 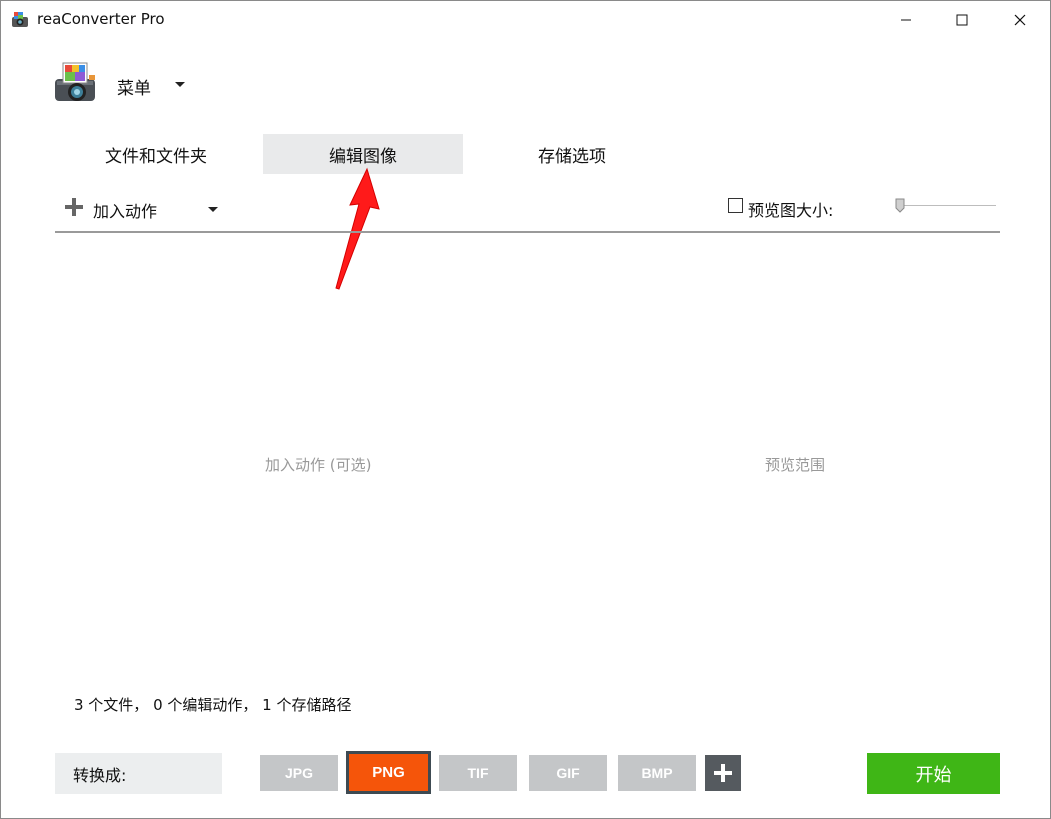 What do you see at coordinates (213, 705) in the screenshot?
I see `status-summary: 3 个文件， 0 个编辑动作， 1 个存储路径` at bounding box center [213, 705].